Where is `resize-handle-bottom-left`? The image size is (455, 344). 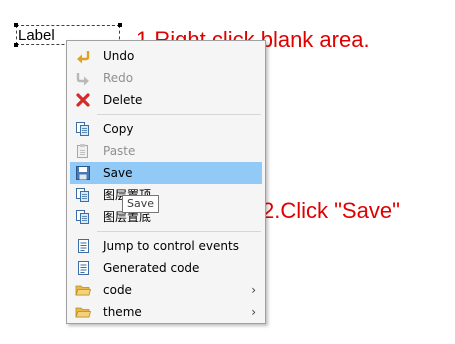
resize-handle-bottom-left is located at coordinates (16, 45).